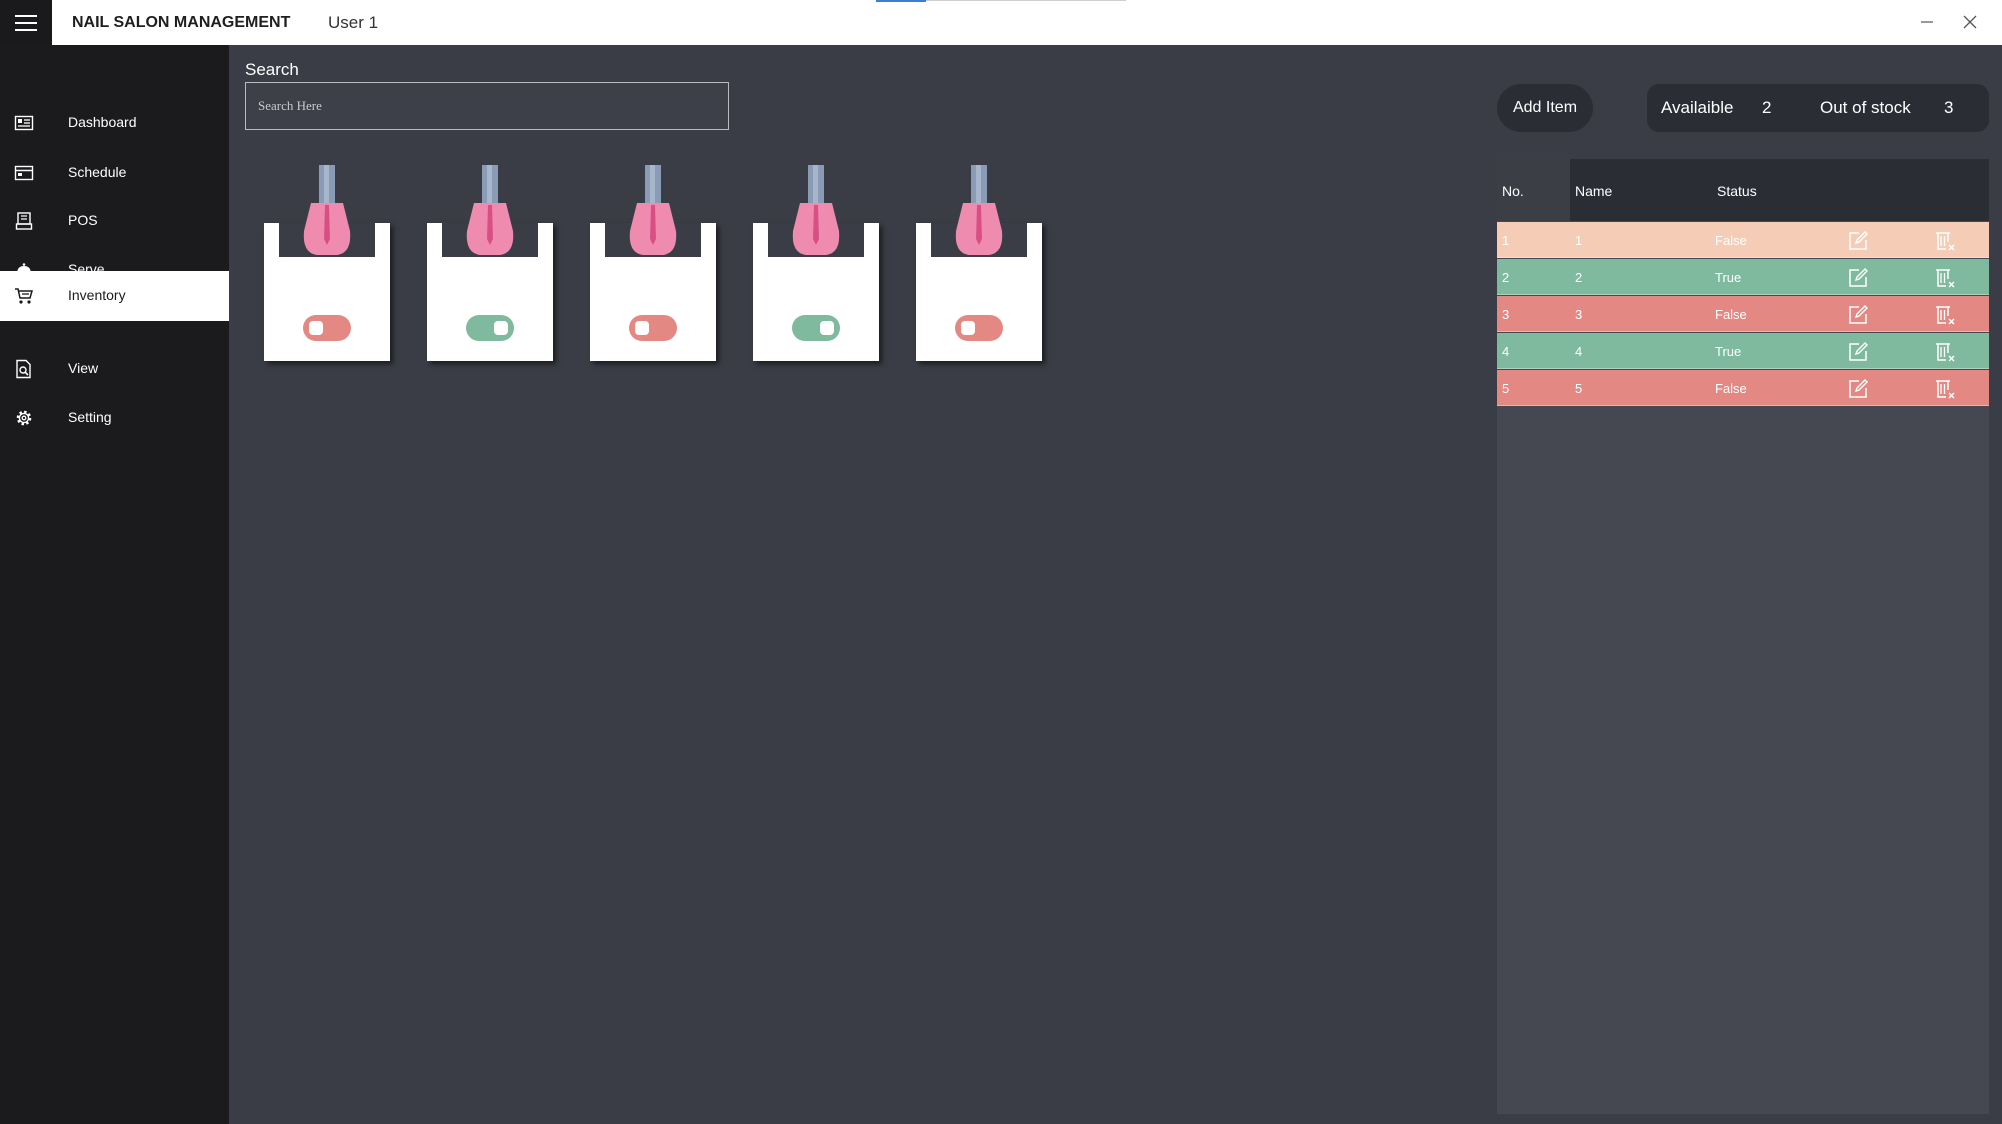 Image resolution: width=2002 pixels, height=1124 pixels. What do you see at coordinates (24, 221) in the screenshot?
I see `pos-icon` at bounding box center [24, 221].